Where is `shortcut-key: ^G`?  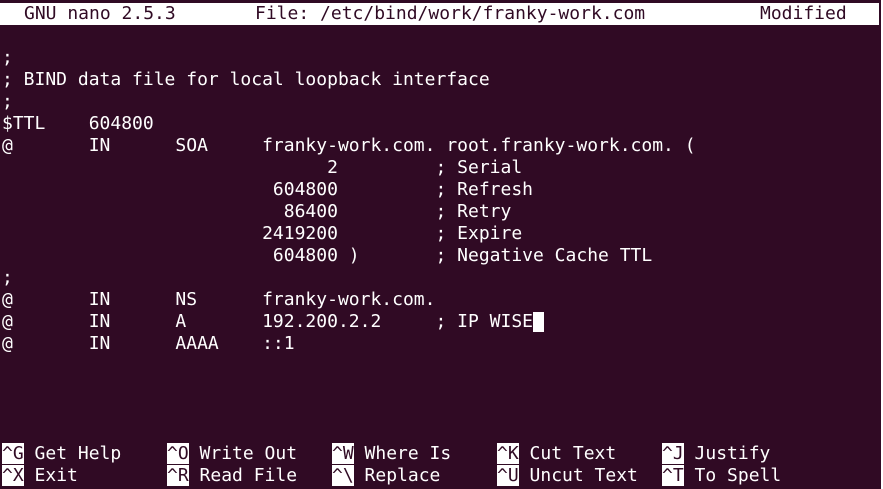 shortcut-key: ^G is located at coordinates (13, 453).